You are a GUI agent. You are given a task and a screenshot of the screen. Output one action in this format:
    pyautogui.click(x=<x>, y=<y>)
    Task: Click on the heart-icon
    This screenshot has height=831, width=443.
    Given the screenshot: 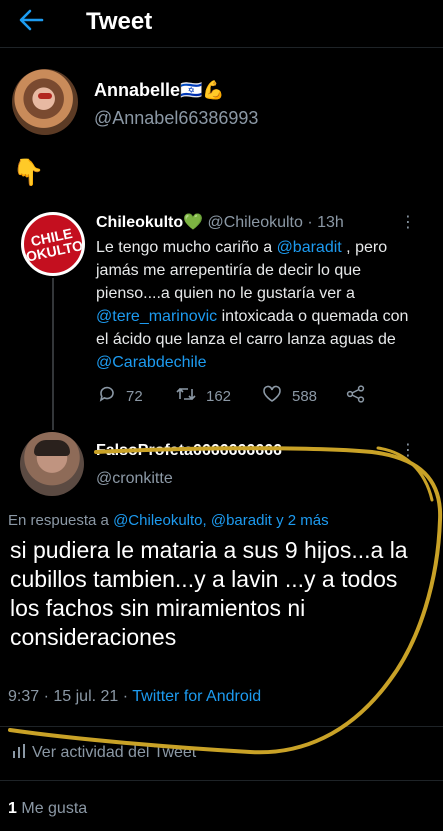 What is the action you would take?
    pyautogui.click(x=272, y=396)
    